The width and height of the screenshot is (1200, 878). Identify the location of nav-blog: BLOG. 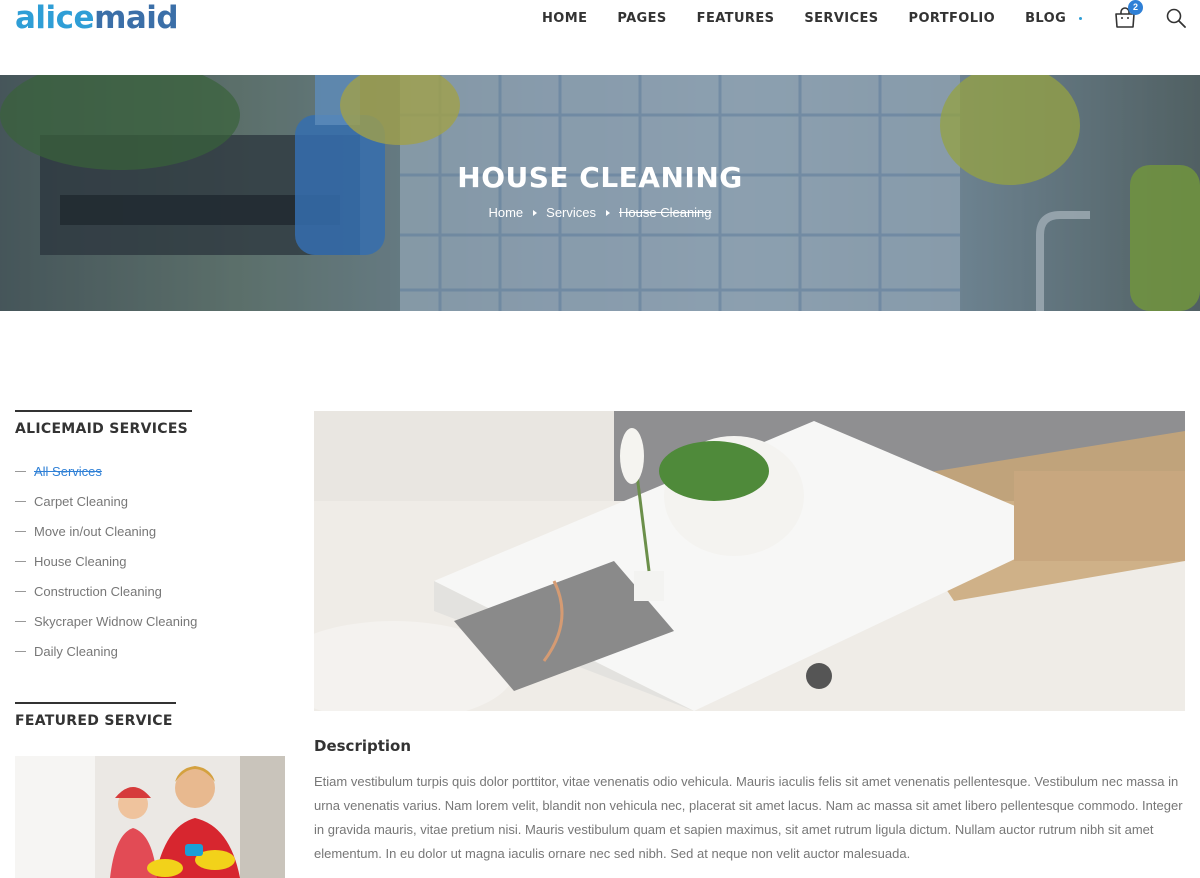
(1045, 19).